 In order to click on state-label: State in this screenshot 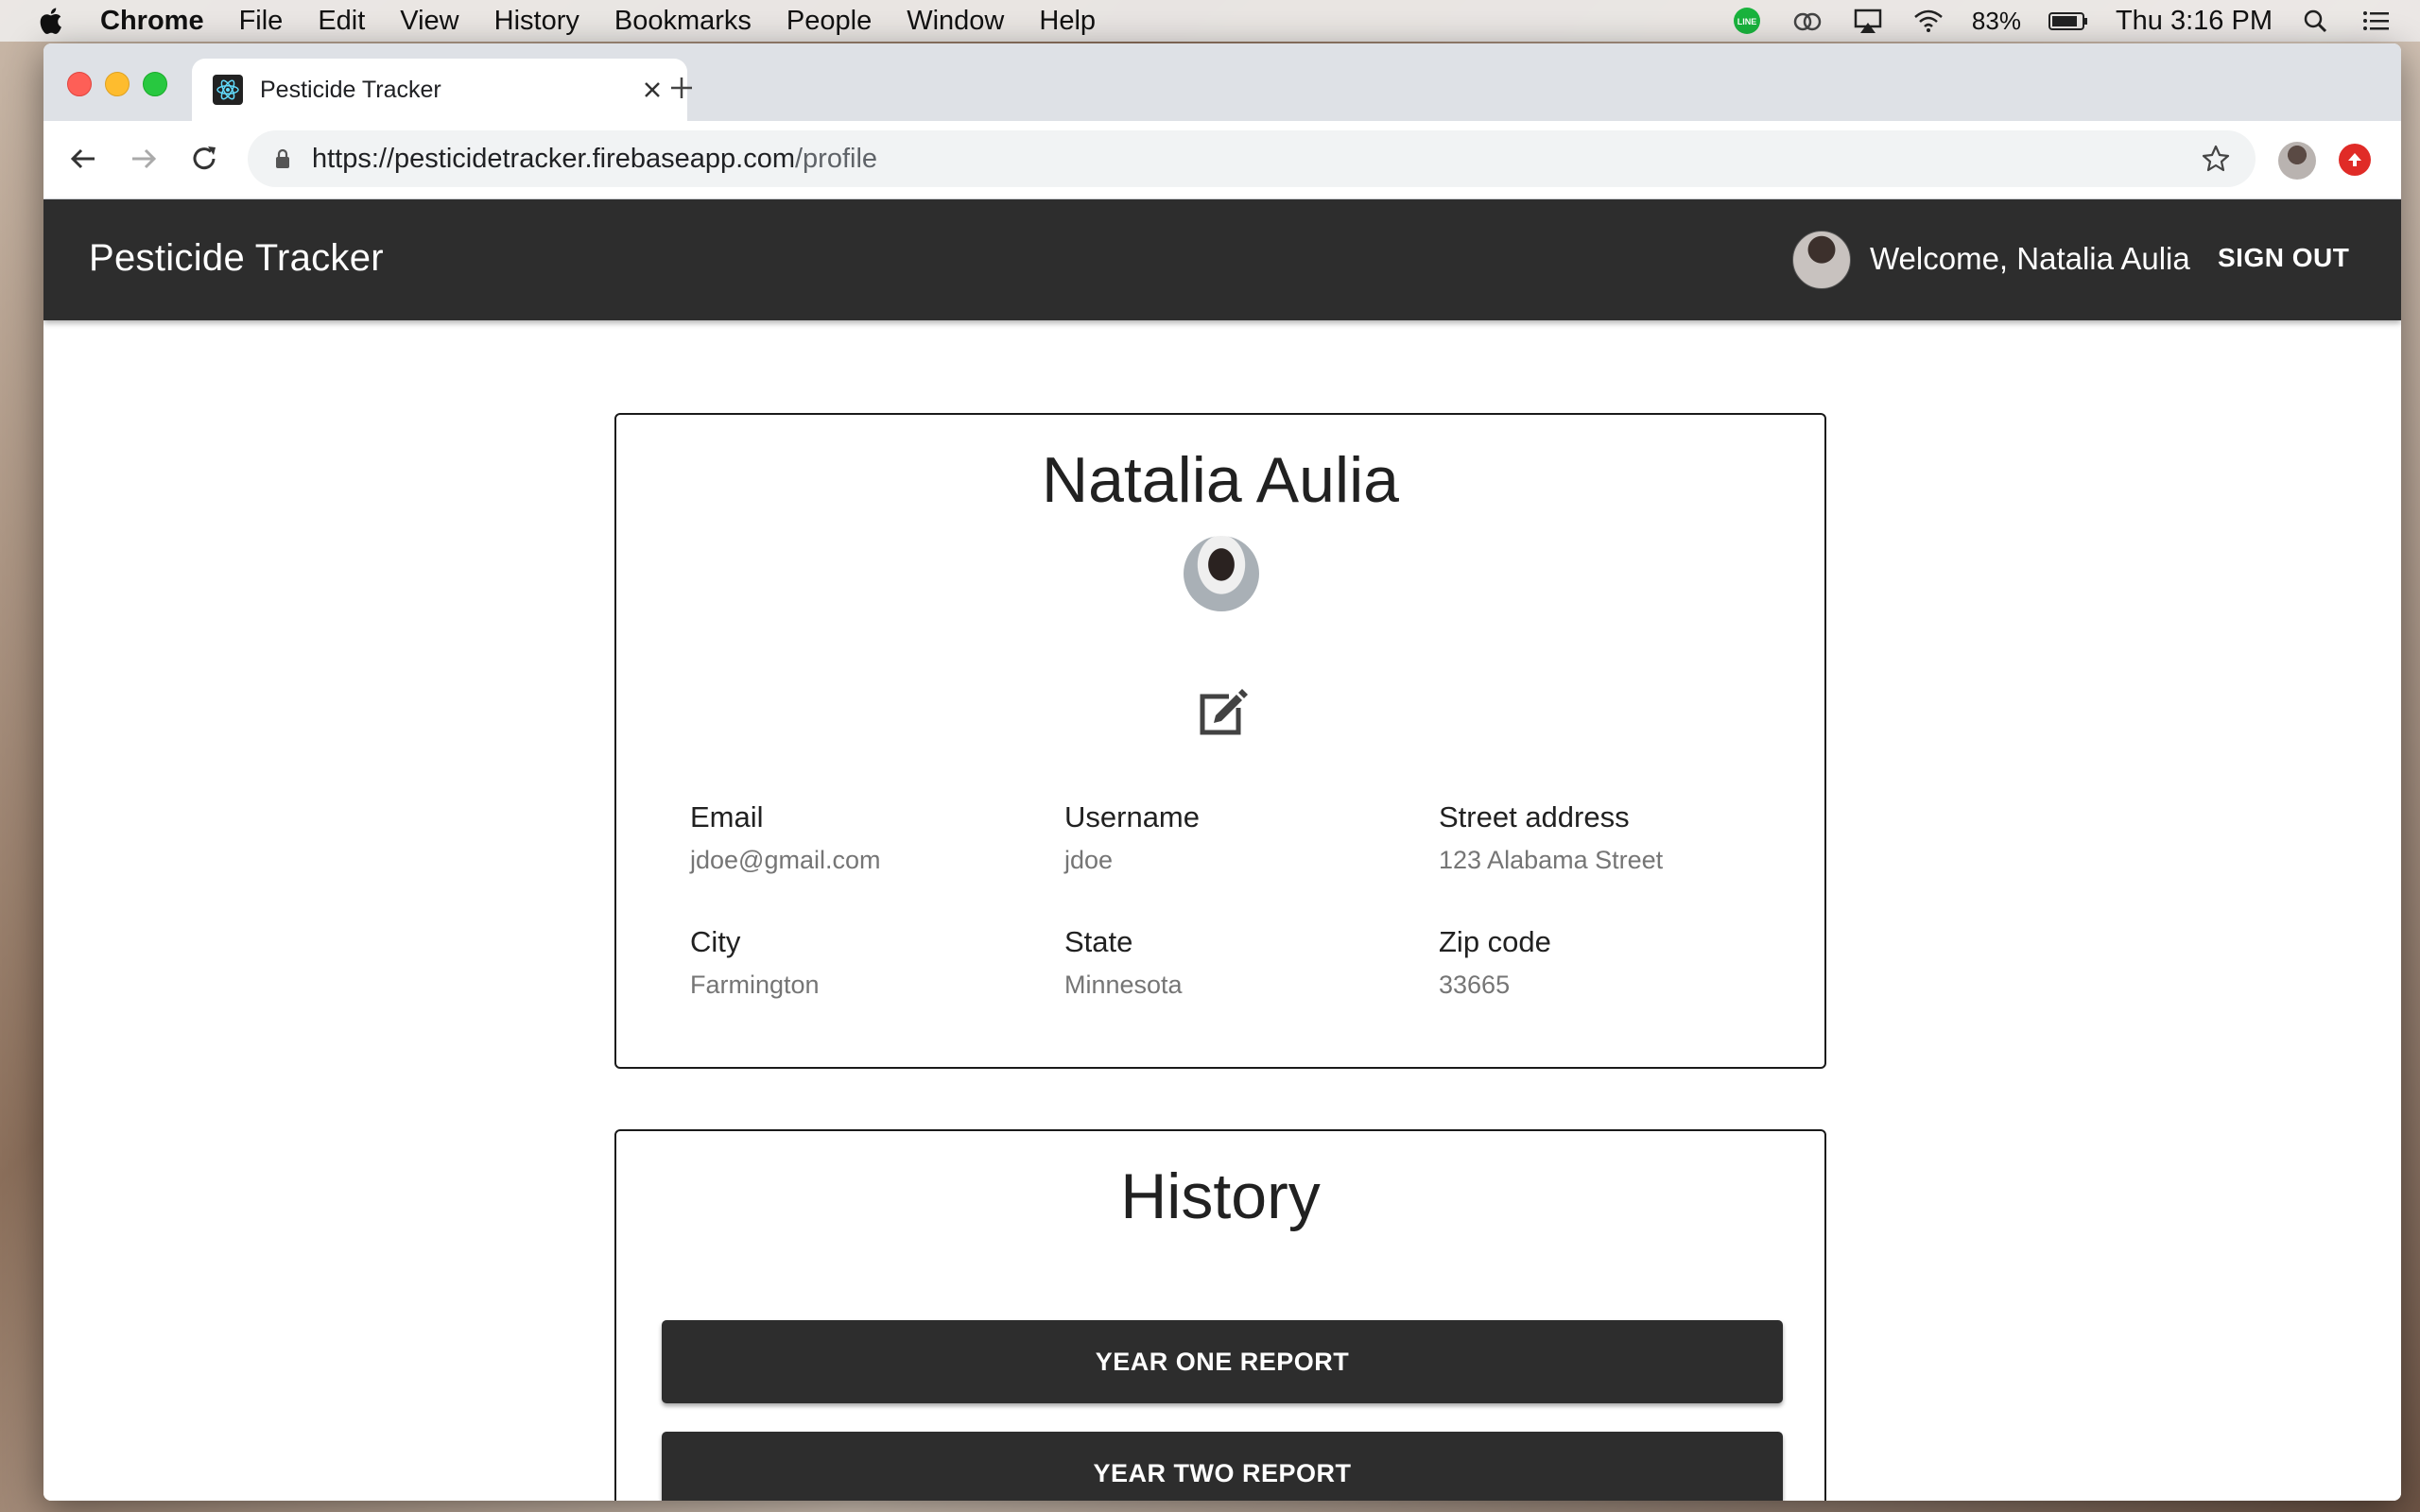, I will do `click(1098, 941)`.